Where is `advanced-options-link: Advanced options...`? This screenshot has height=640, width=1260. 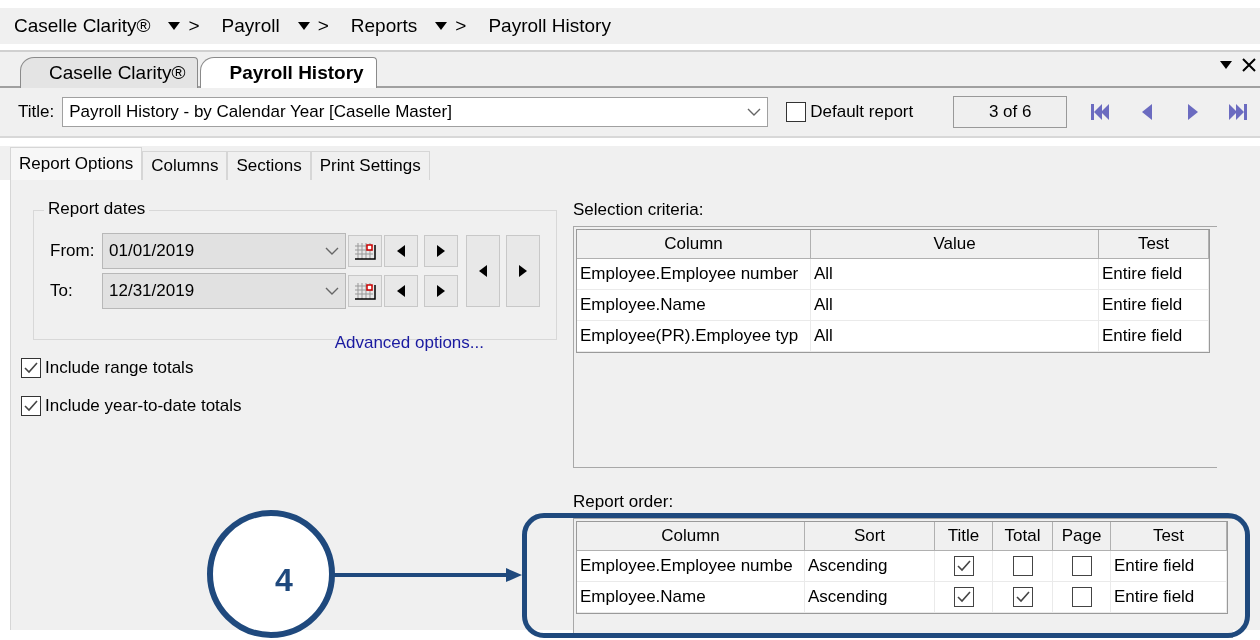
advanced-options-link: Advanced options... is located at coordinates (409, 343).